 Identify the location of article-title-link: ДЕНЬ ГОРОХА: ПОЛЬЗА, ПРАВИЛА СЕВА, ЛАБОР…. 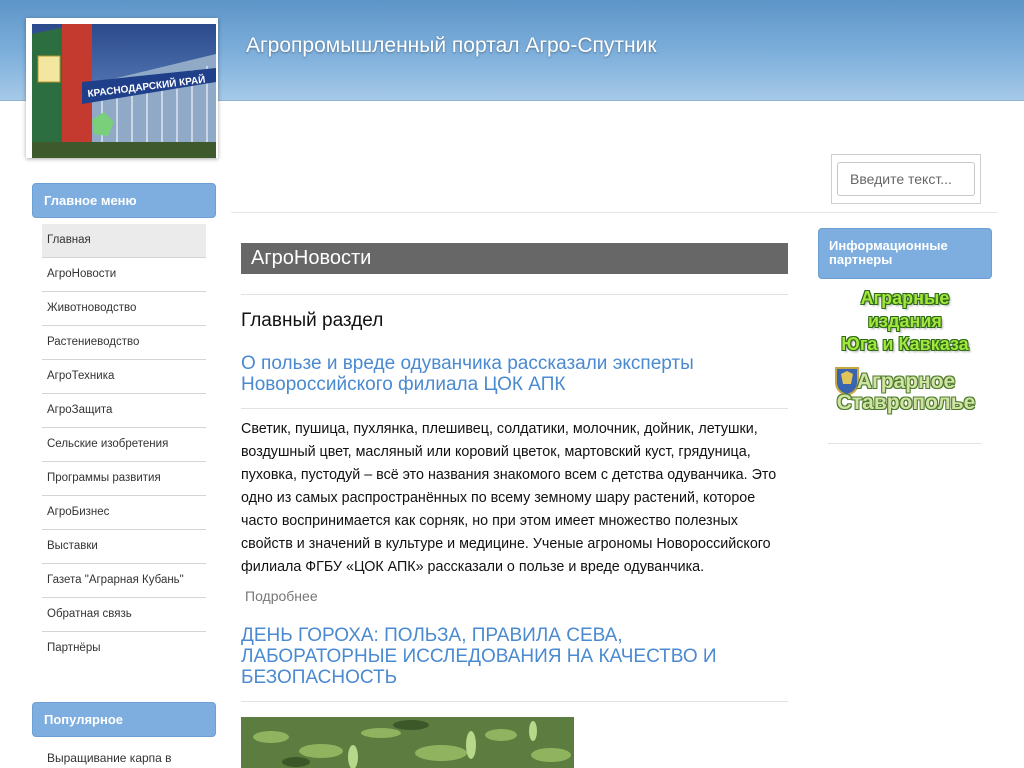
(501, 656).